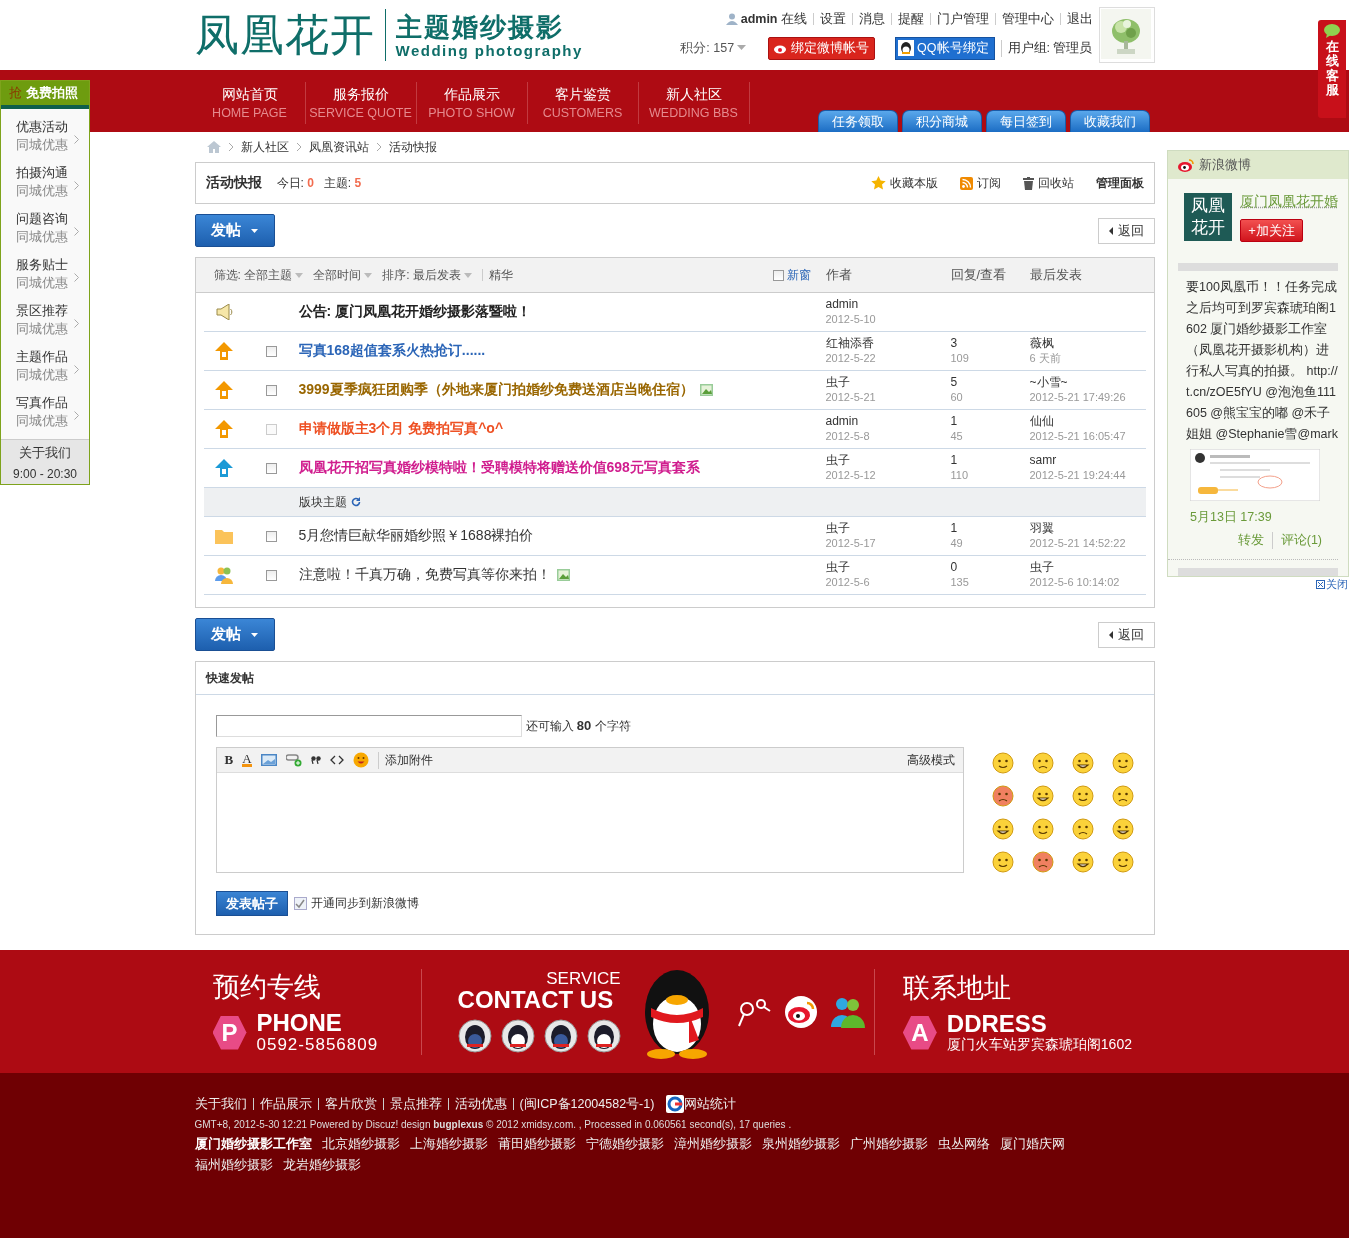 The image size is (1349, 1238). What do you see at coordinates (45, 412) in the screenshot?
I see `promo-menu-item: 写真作品 同城优惠` at bounding box center [45, 412].